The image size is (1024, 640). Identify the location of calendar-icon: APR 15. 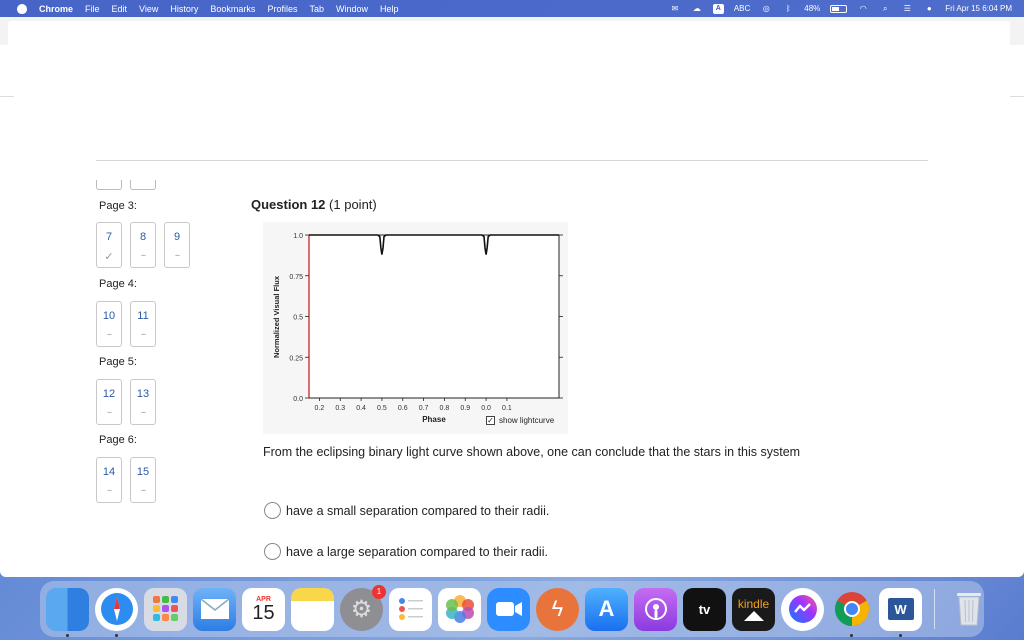
(263, 609).